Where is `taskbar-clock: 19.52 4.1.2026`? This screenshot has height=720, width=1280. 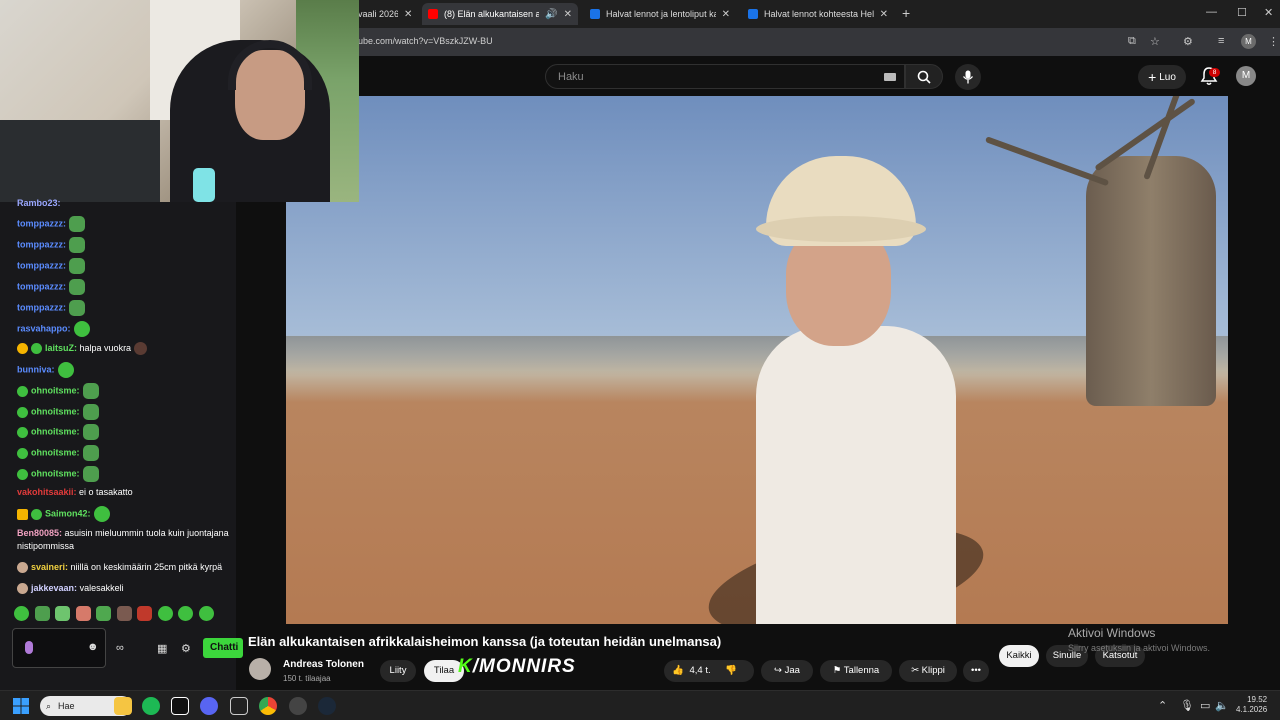 taskbar-clock: 19.52 4.1.2026 is located at coordinates (1251, 705).